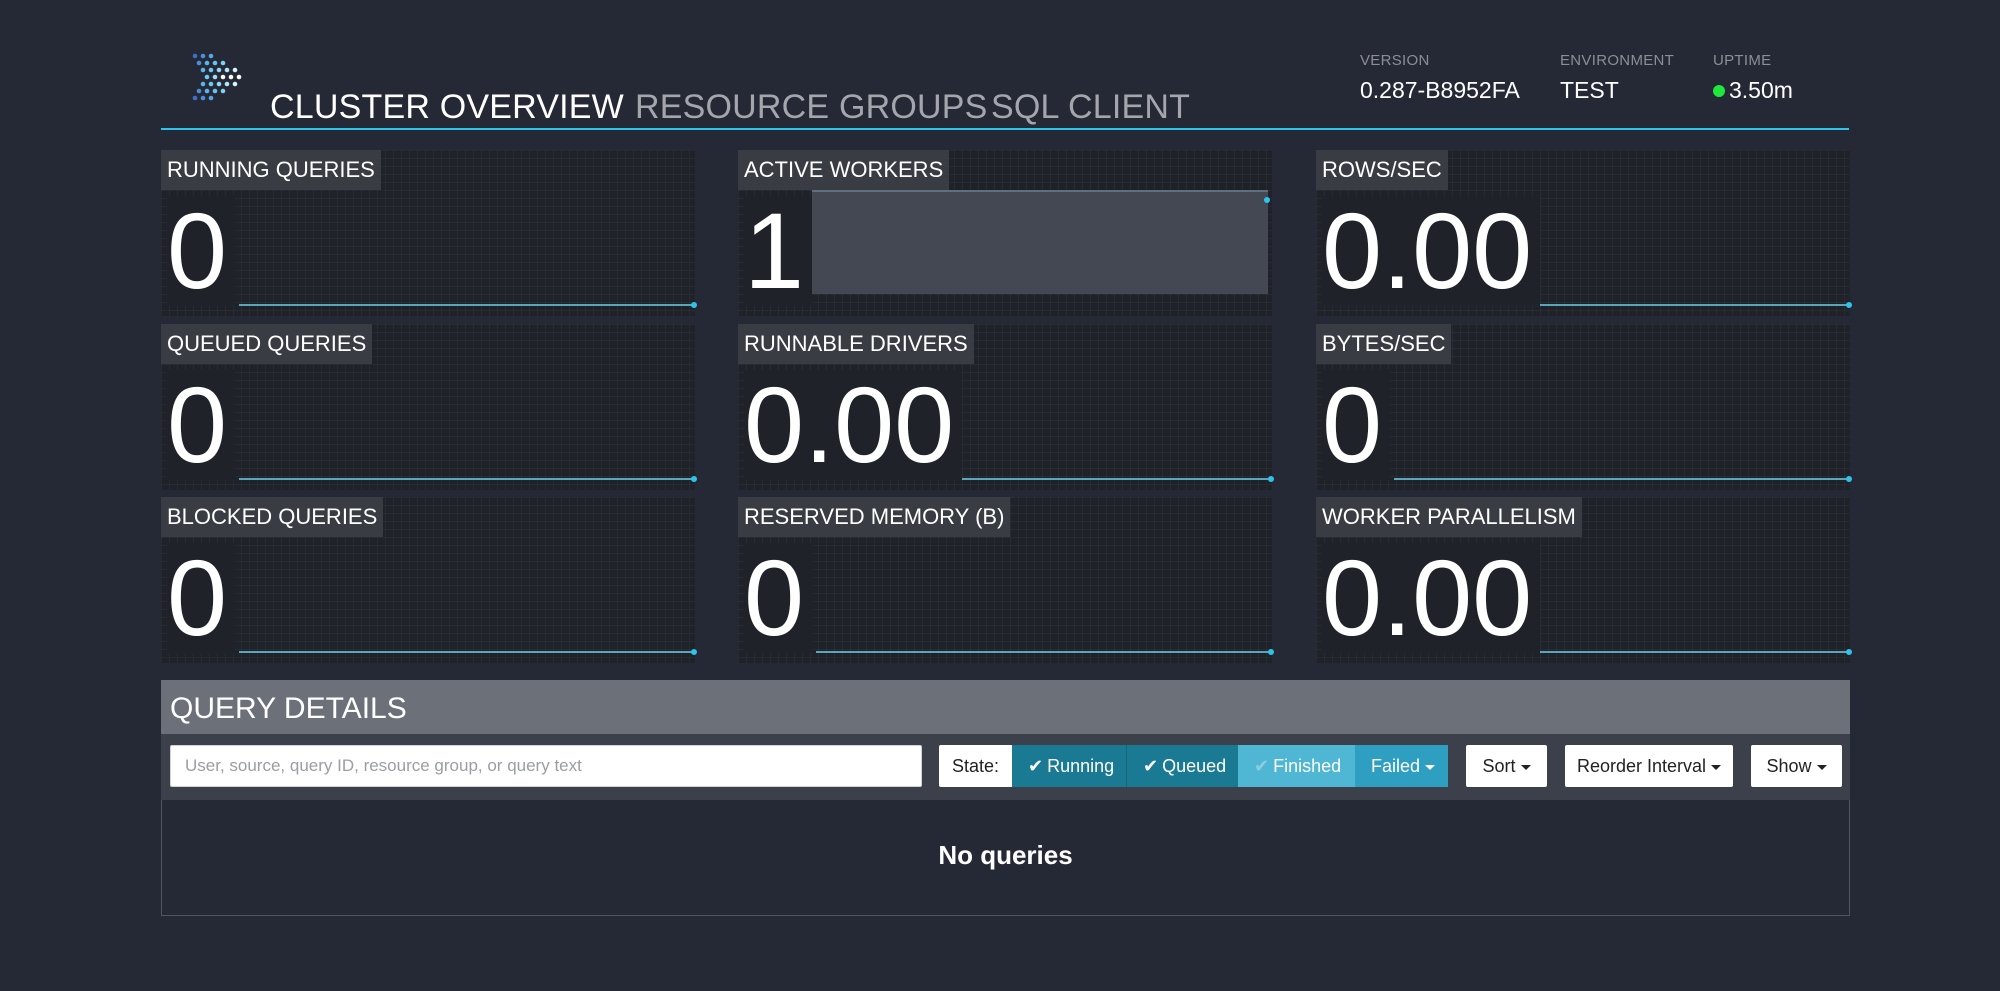 This screenshot has width=2000, height=991. Describe the element at coordinates (1081, 766) in the screenshot. I see `state-running-label: Running` at that location.